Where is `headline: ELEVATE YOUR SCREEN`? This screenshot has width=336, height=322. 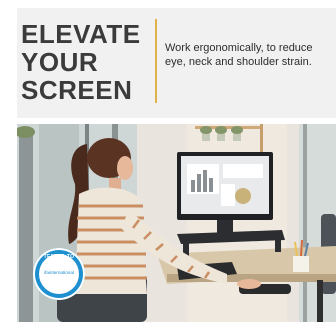 headline: ELEVATE YOUR SCREEN is located at coordinates (81, 62).